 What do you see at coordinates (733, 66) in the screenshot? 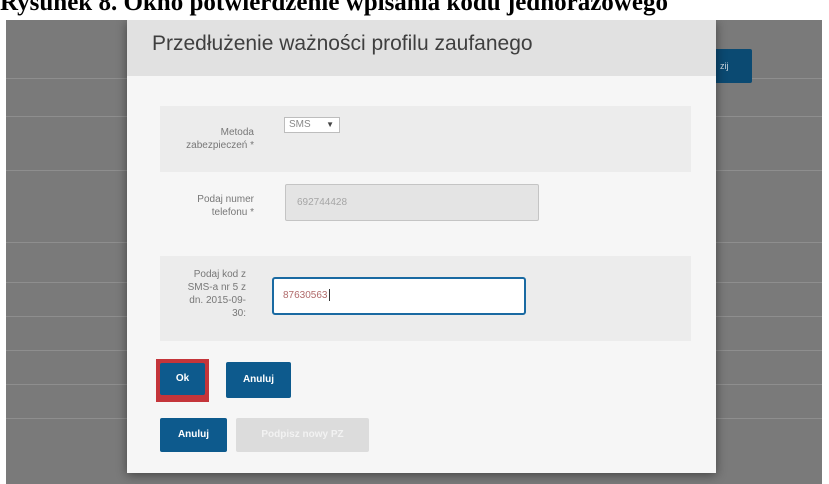
I see `background-action-button: zij` at bounding box center [733, 66].